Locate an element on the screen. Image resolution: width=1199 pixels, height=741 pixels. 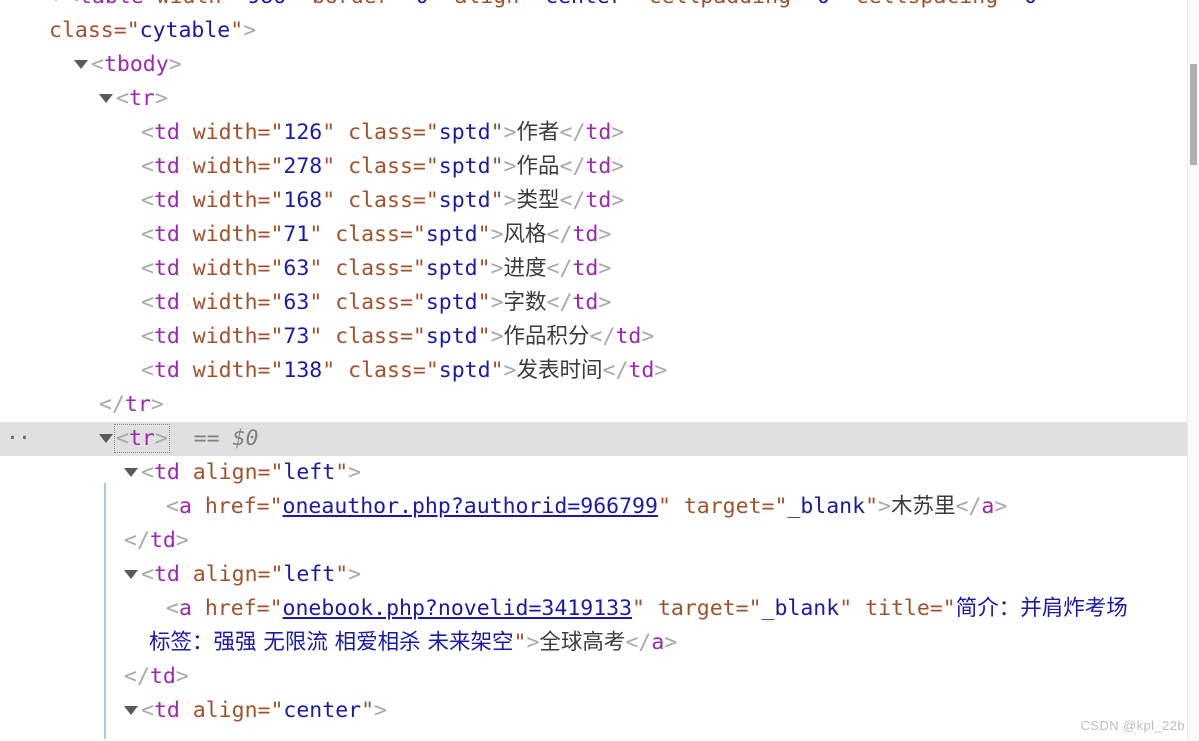
attribute-name: align is located at coordinates (218, 472).